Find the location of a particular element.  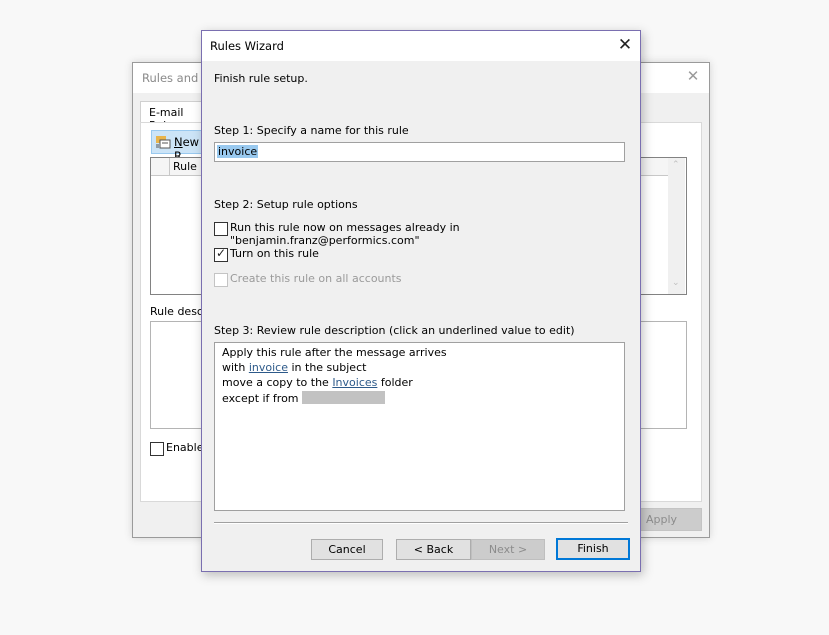

description-text: with is located at coordinates (235, 367).